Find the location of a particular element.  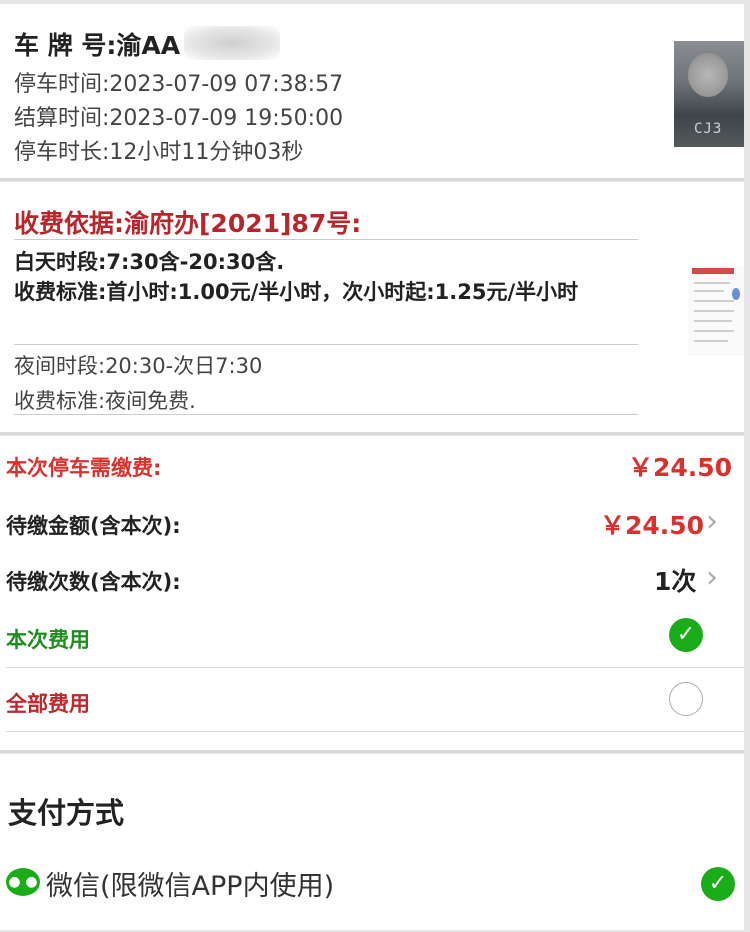

regulation-document-thumbnail is located at coordinates (716, 311).